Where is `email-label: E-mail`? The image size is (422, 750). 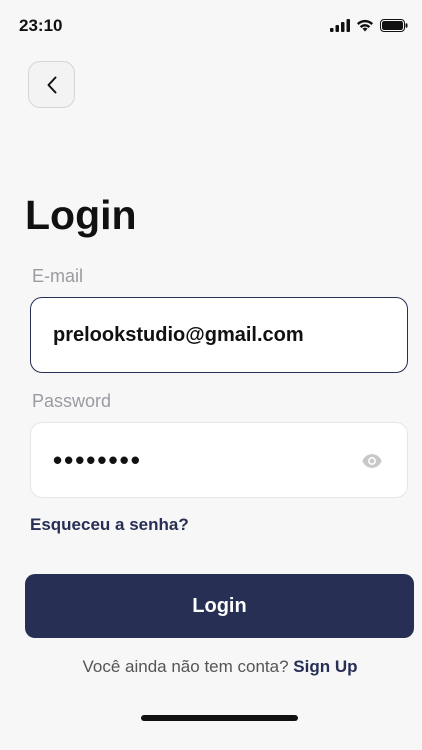 email-label: E-mail is located at coordinates (58, 276).